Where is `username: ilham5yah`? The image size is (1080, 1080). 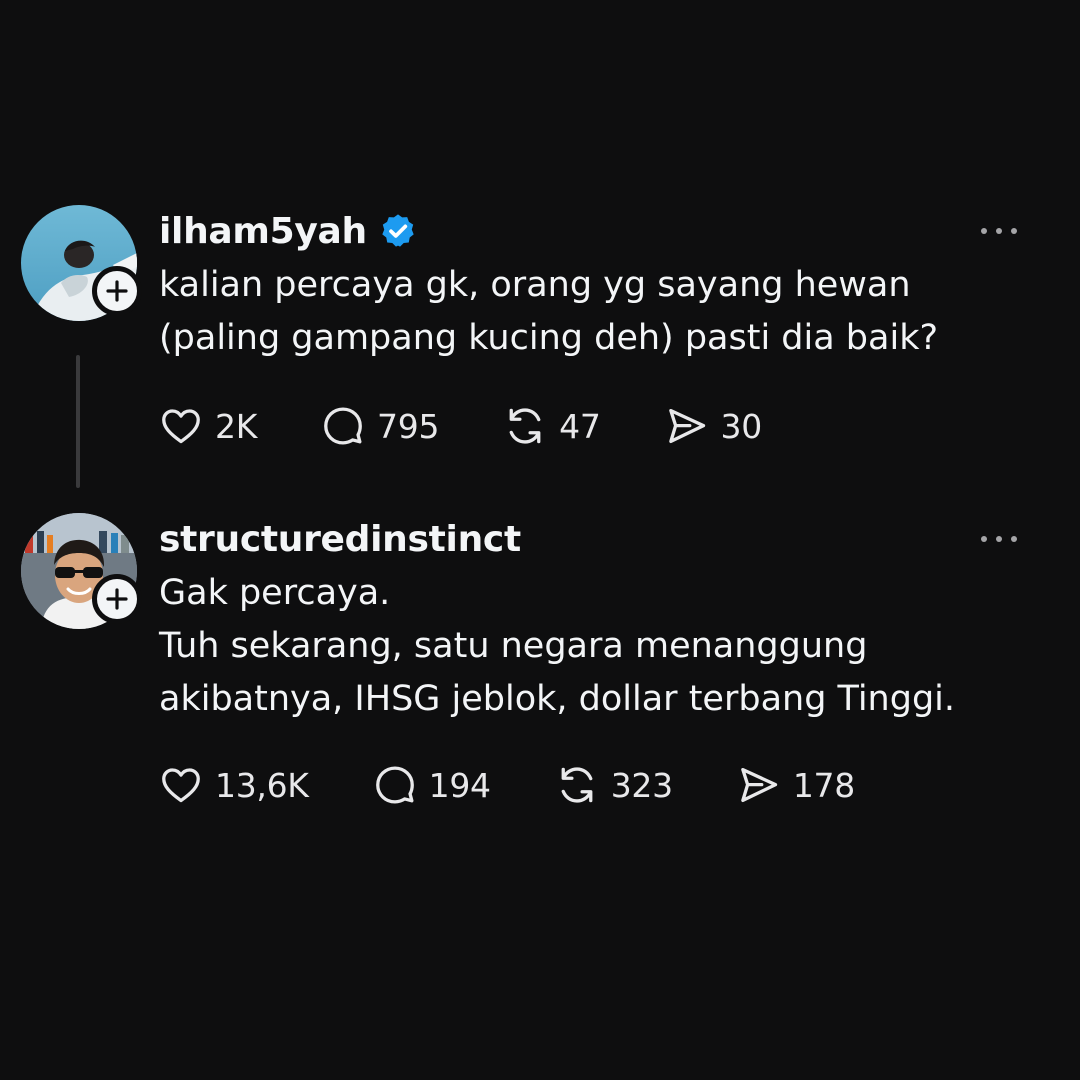 username: ilham5yah is located at coordinates (263, 231).